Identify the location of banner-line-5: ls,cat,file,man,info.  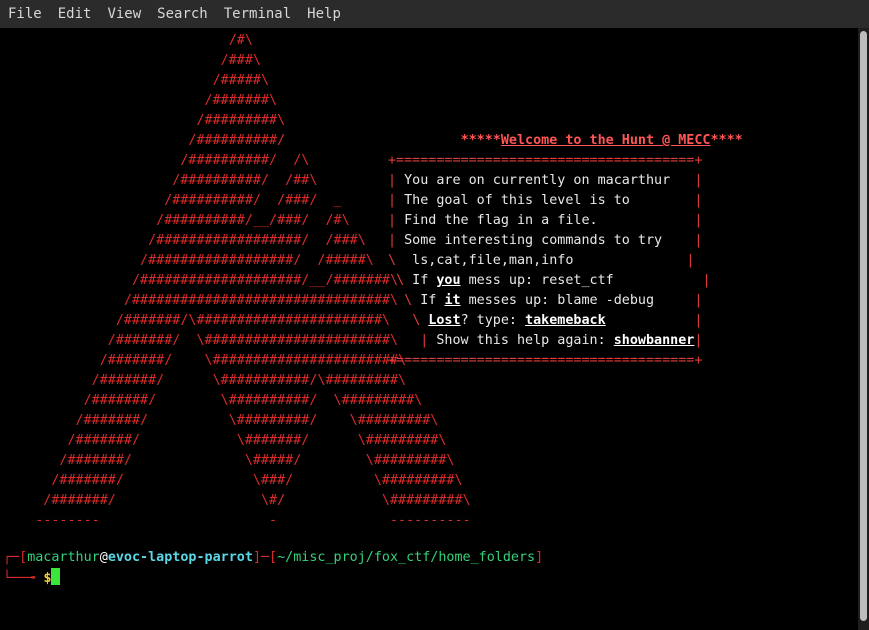
(485, 260).